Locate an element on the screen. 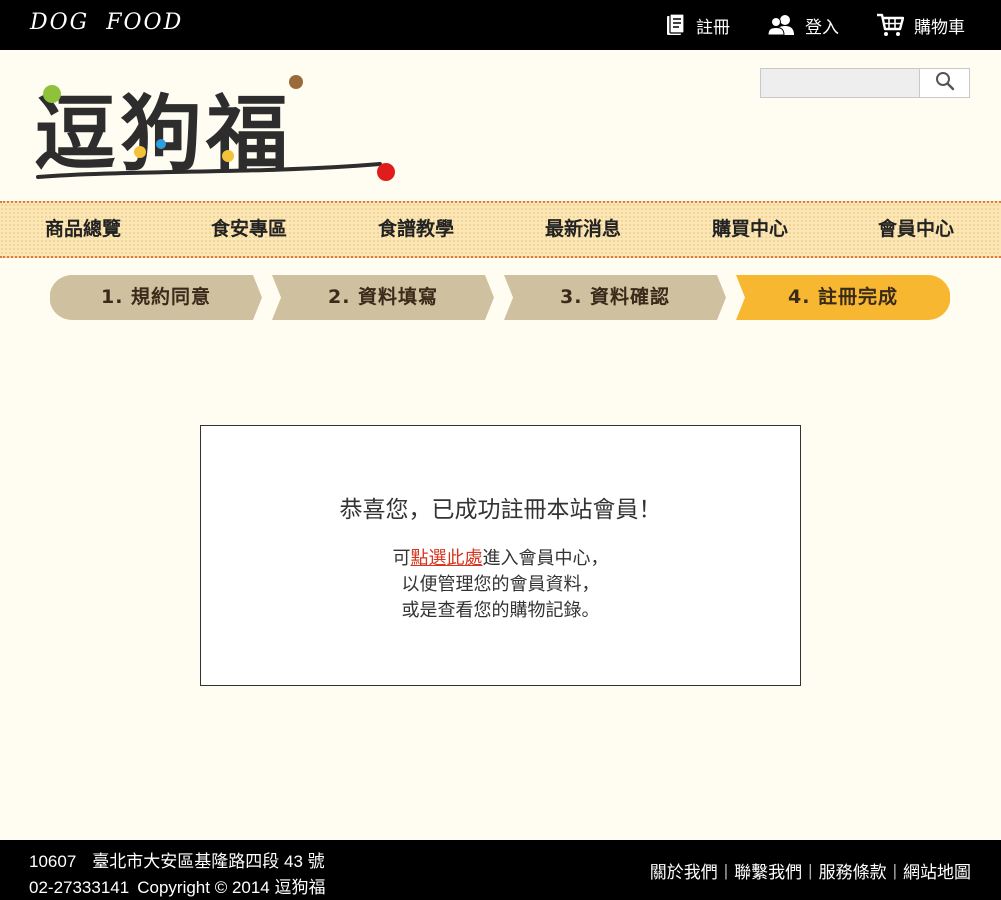 The height and width of the screenshot is (900, 1001). footer-address: 10607 臺北市大安區基隆路四段 43 號 is located at coordinates (185, 859).